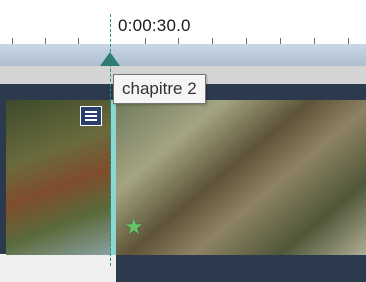 This screenshot has height=282, width=366. What do you see at coordinates (159, 89) in the screenshot?
I see `chapter-tooltip: chapitre 2` at bounding box center [159, 89].